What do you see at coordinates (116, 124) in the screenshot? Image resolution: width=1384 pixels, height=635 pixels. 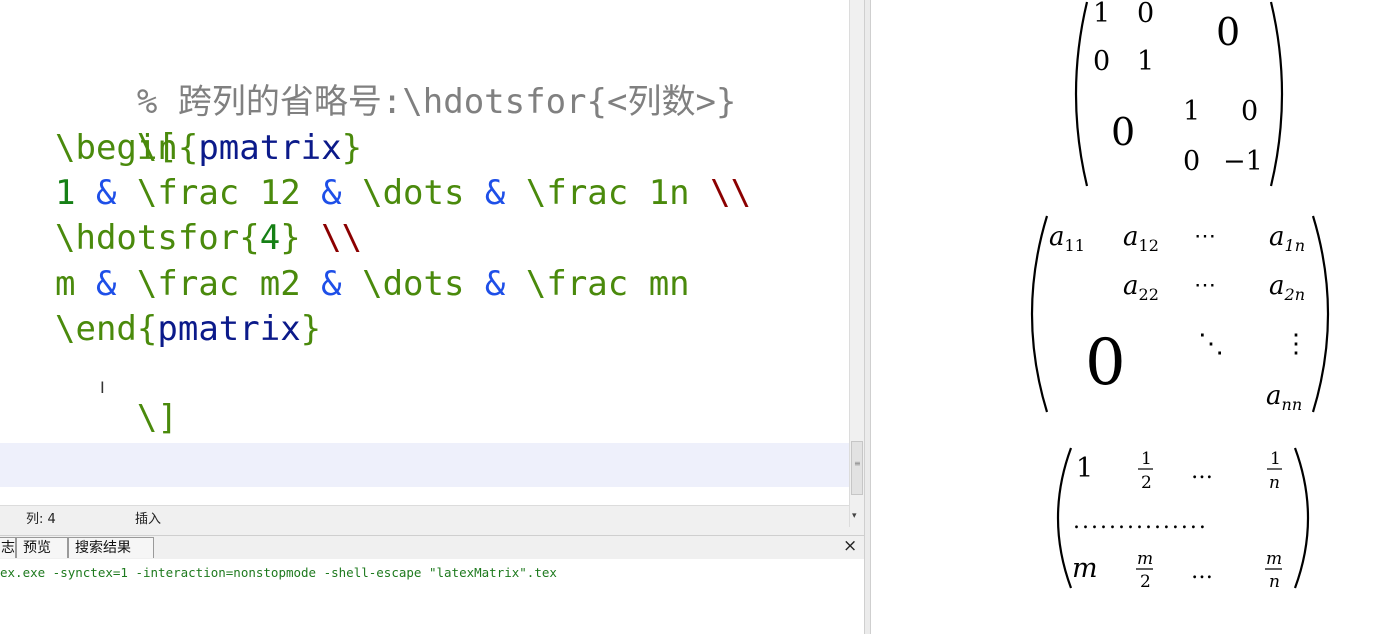 I see `code-line-2: \[` at bounding box center [116, 124].